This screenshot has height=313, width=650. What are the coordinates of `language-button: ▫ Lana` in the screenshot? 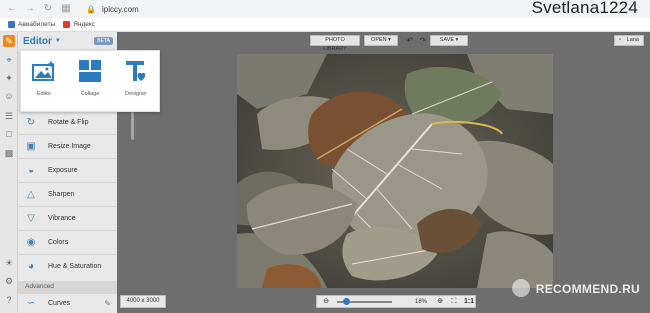 It's located at (629, 40).